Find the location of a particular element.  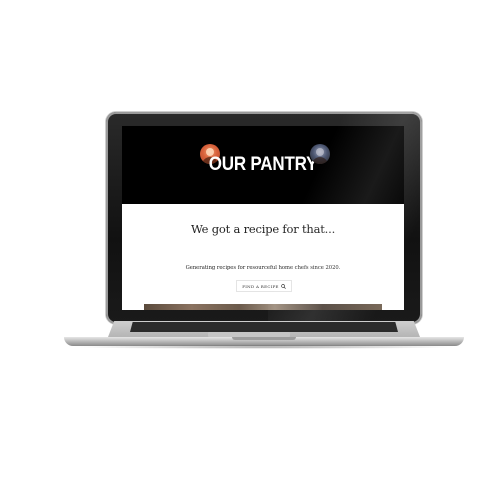

site-header: OUR PANTRY is located at coordinates (263, 165).